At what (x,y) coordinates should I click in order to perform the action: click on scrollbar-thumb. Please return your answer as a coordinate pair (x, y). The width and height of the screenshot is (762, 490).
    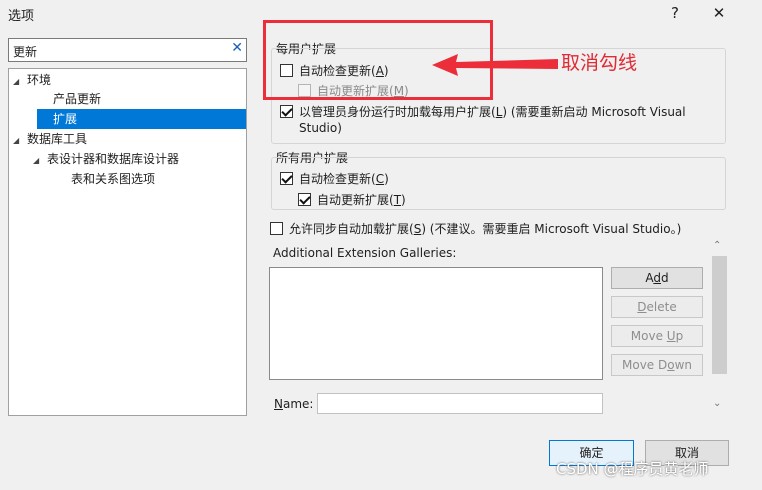
    Looking at the image, I should click on (719, 315).